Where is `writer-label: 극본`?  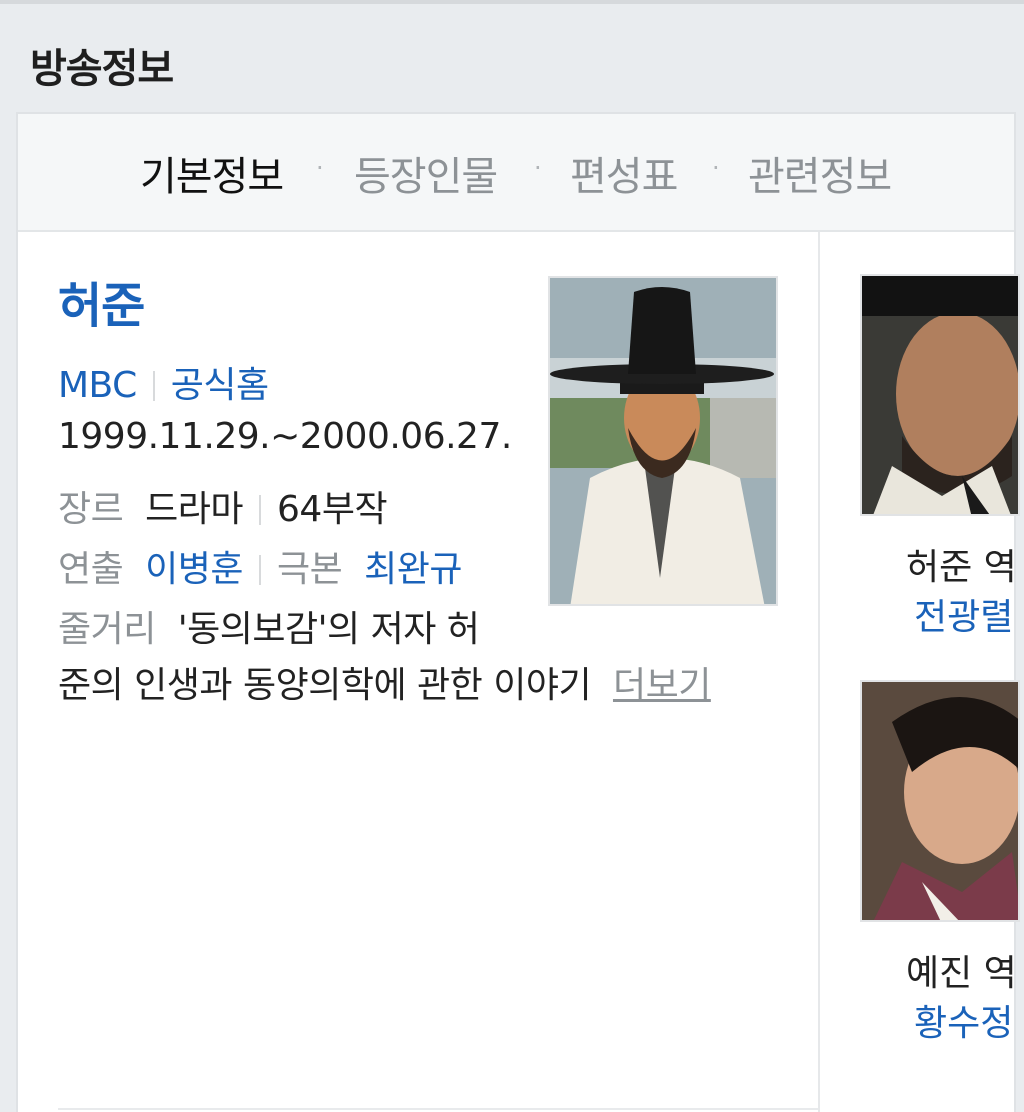
writer-label: 극본 is located at coordinates (310, 569).